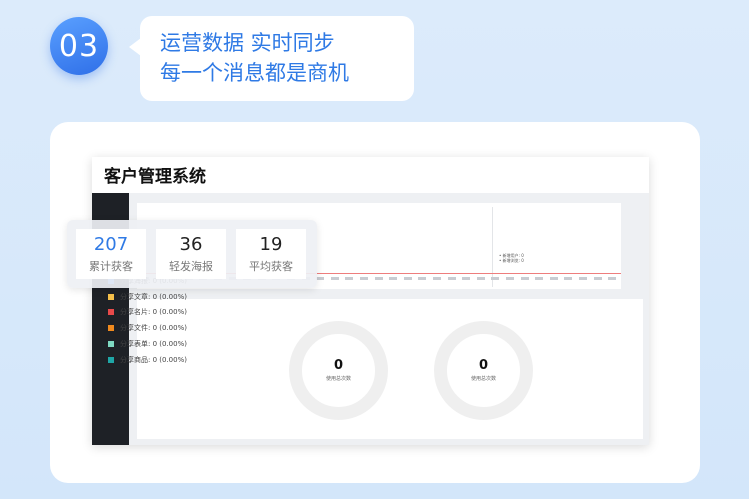  I want to click on legend-item: 分享名片: 0 (0.00%), so click(147, 313).